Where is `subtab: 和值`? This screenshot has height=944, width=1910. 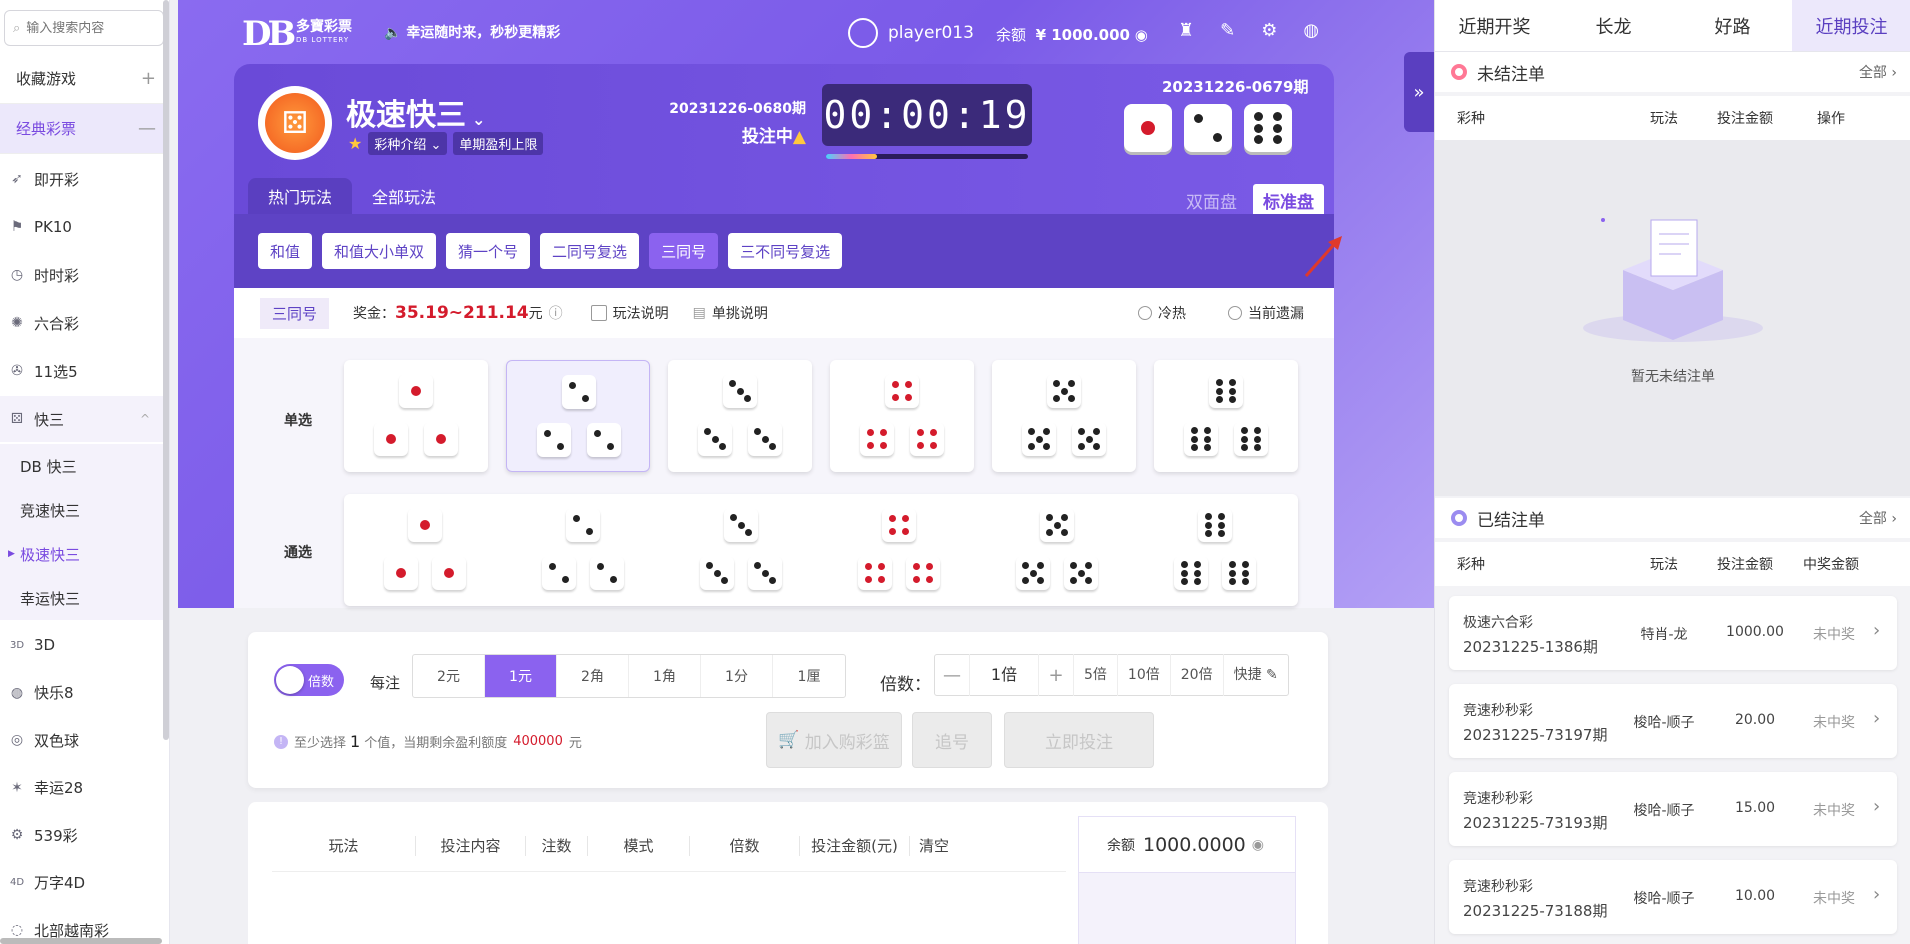 subtab: 和值 is located at coordinates (285, 251).